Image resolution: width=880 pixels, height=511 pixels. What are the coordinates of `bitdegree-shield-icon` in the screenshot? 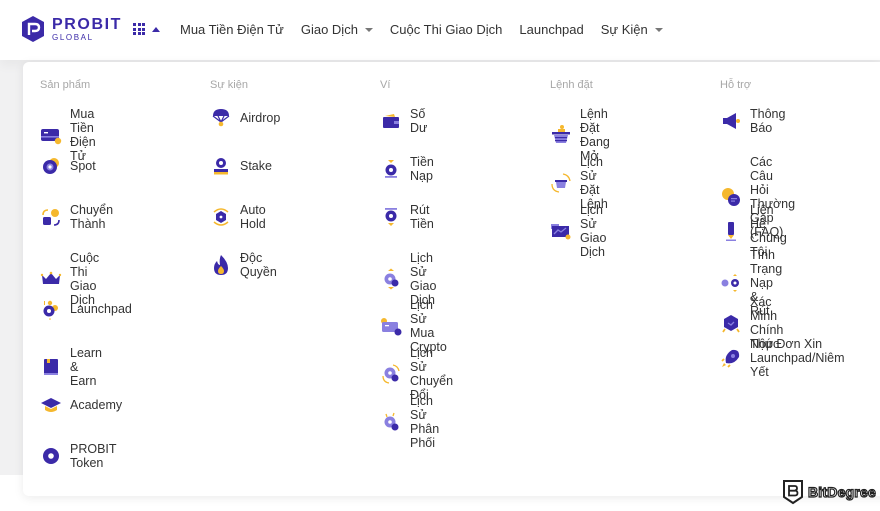 It's located at (793, 492).